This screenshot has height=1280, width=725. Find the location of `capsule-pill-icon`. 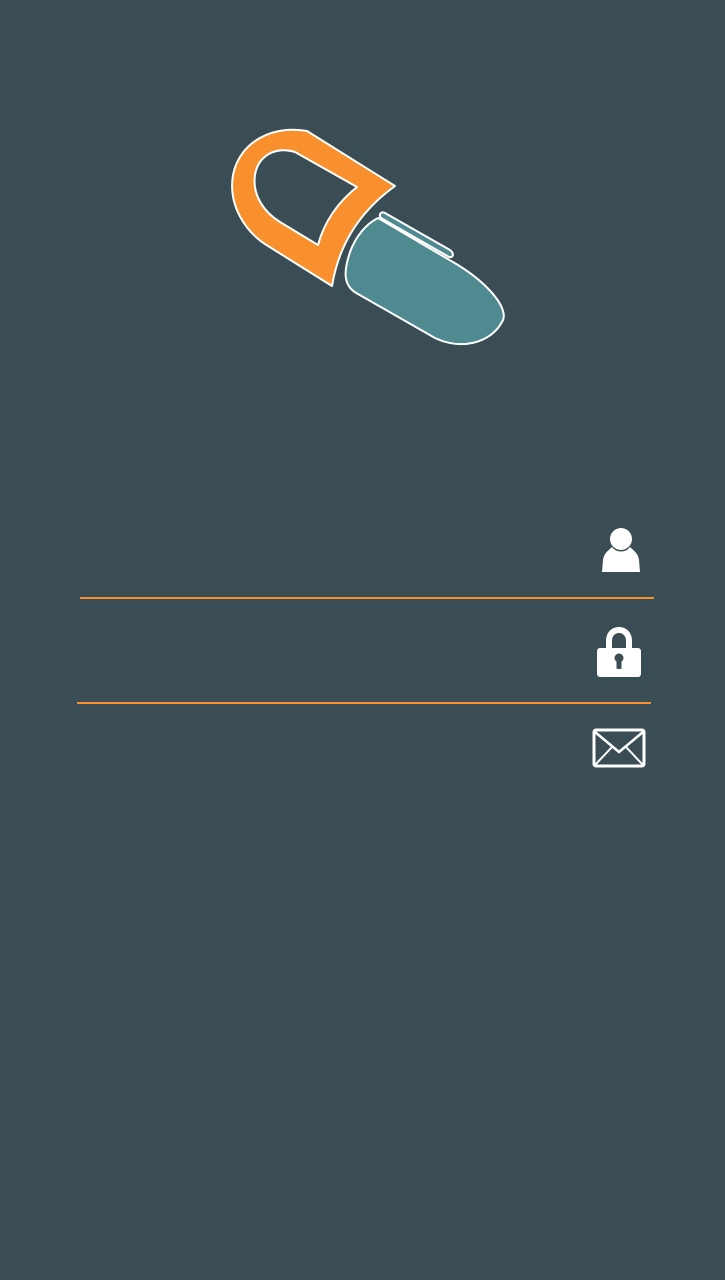

capsule-pill-icon is located at coordinates (368, 236).